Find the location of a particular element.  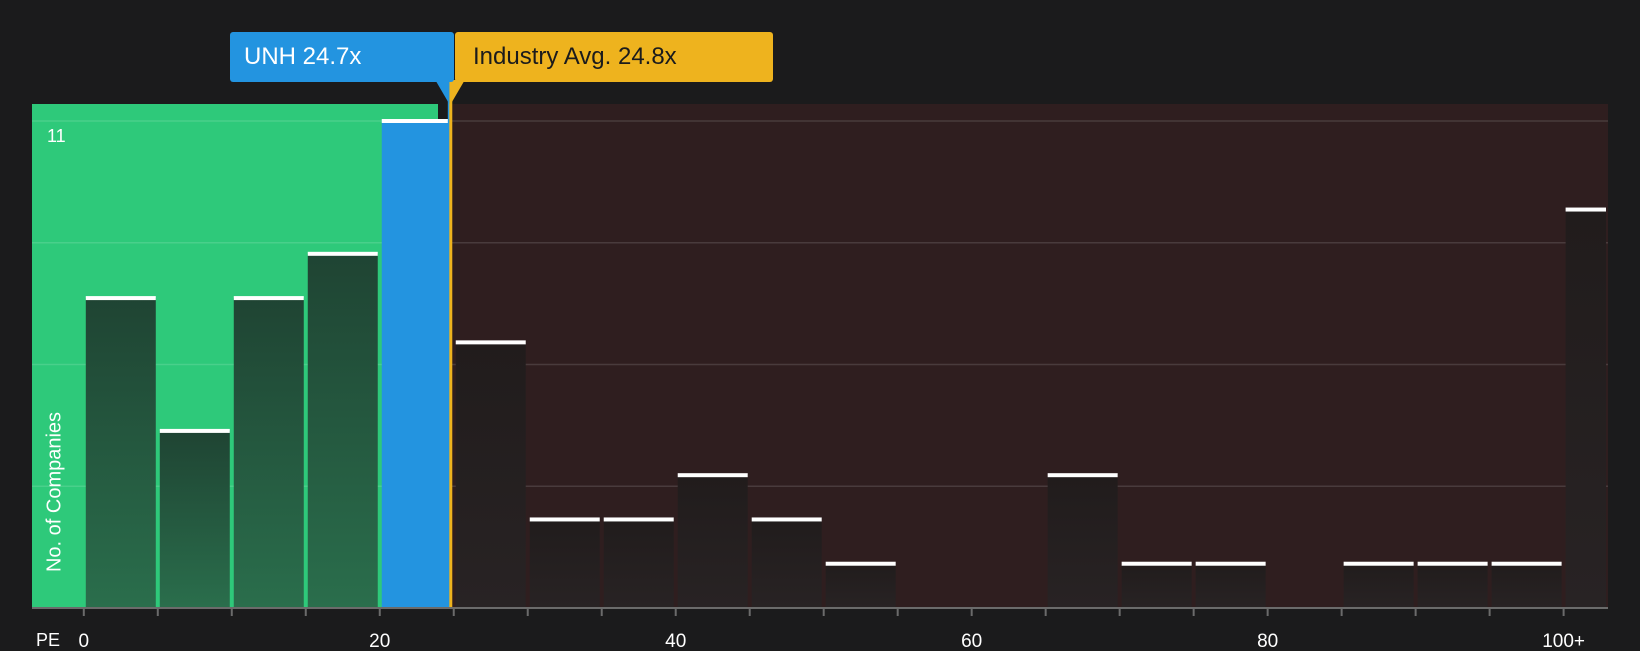

company-pe-pointer is located at coordinates (442, 92).